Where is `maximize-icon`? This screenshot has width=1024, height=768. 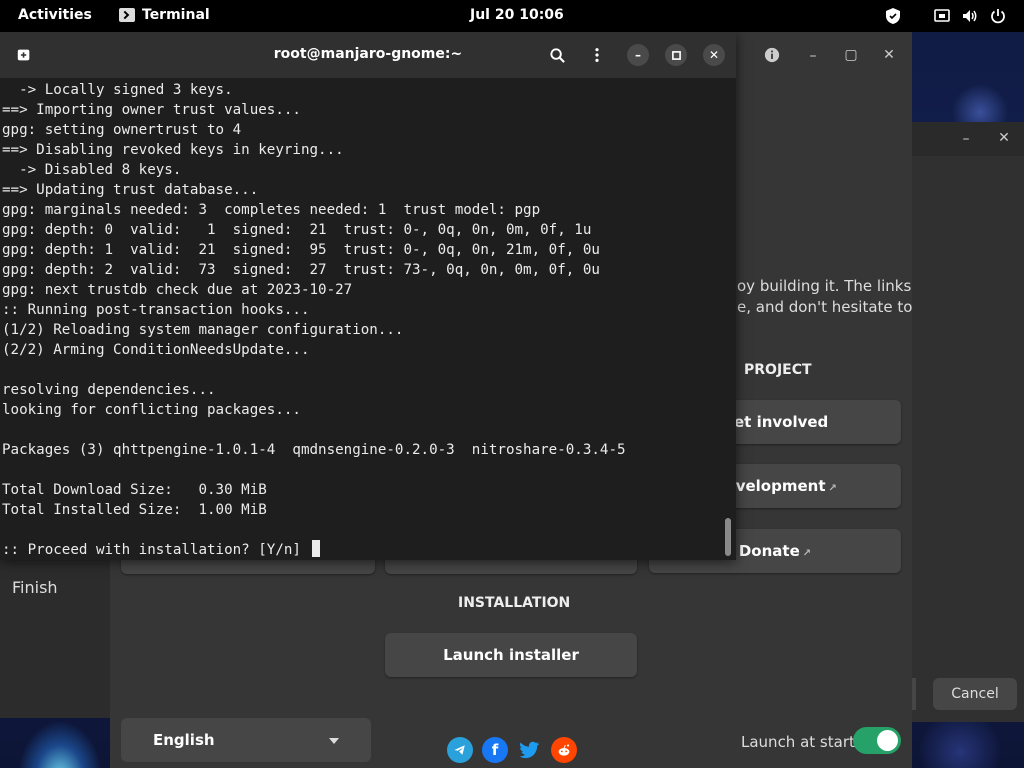 maximize-icon is located at coordinates (676, 55).